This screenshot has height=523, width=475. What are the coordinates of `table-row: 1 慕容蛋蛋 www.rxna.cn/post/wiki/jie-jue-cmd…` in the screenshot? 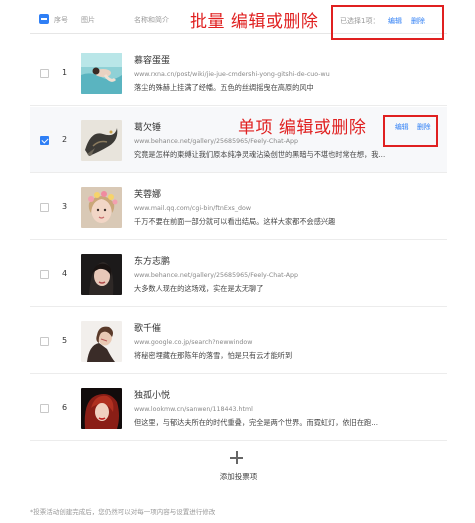 It's located at (238, 73).